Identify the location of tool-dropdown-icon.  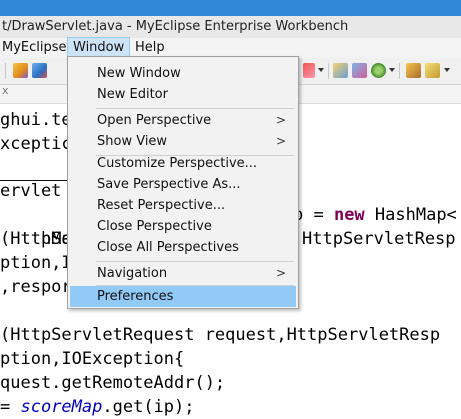
(447, 70).